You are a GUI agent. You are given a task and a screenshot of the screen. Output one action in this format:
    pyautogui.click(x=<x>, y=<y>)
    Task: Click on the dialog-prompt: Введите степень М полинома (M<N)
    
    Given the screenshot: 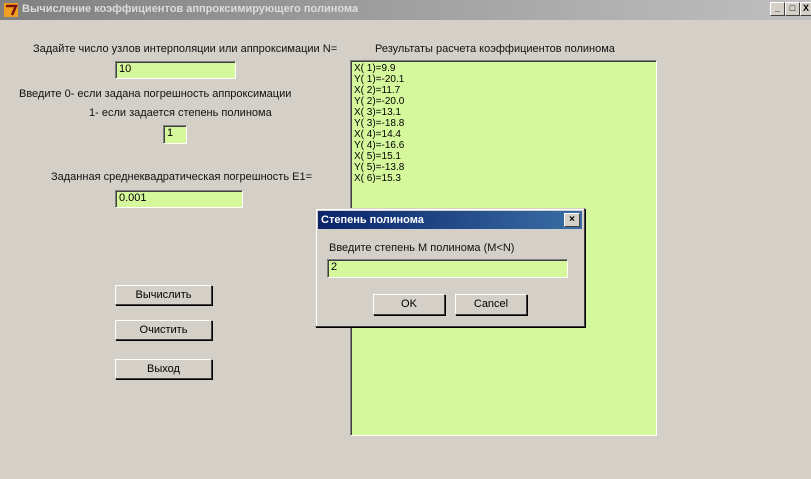 What is the action you would take?
    pyautogui.click(x=422, y=248)
    